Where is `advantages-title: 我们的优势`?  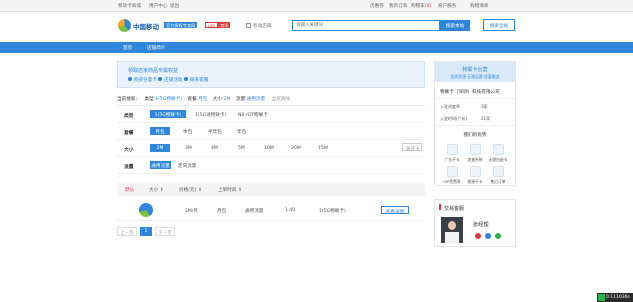
advantages-title: 我们的优势 is located at coordinates (475, 135).